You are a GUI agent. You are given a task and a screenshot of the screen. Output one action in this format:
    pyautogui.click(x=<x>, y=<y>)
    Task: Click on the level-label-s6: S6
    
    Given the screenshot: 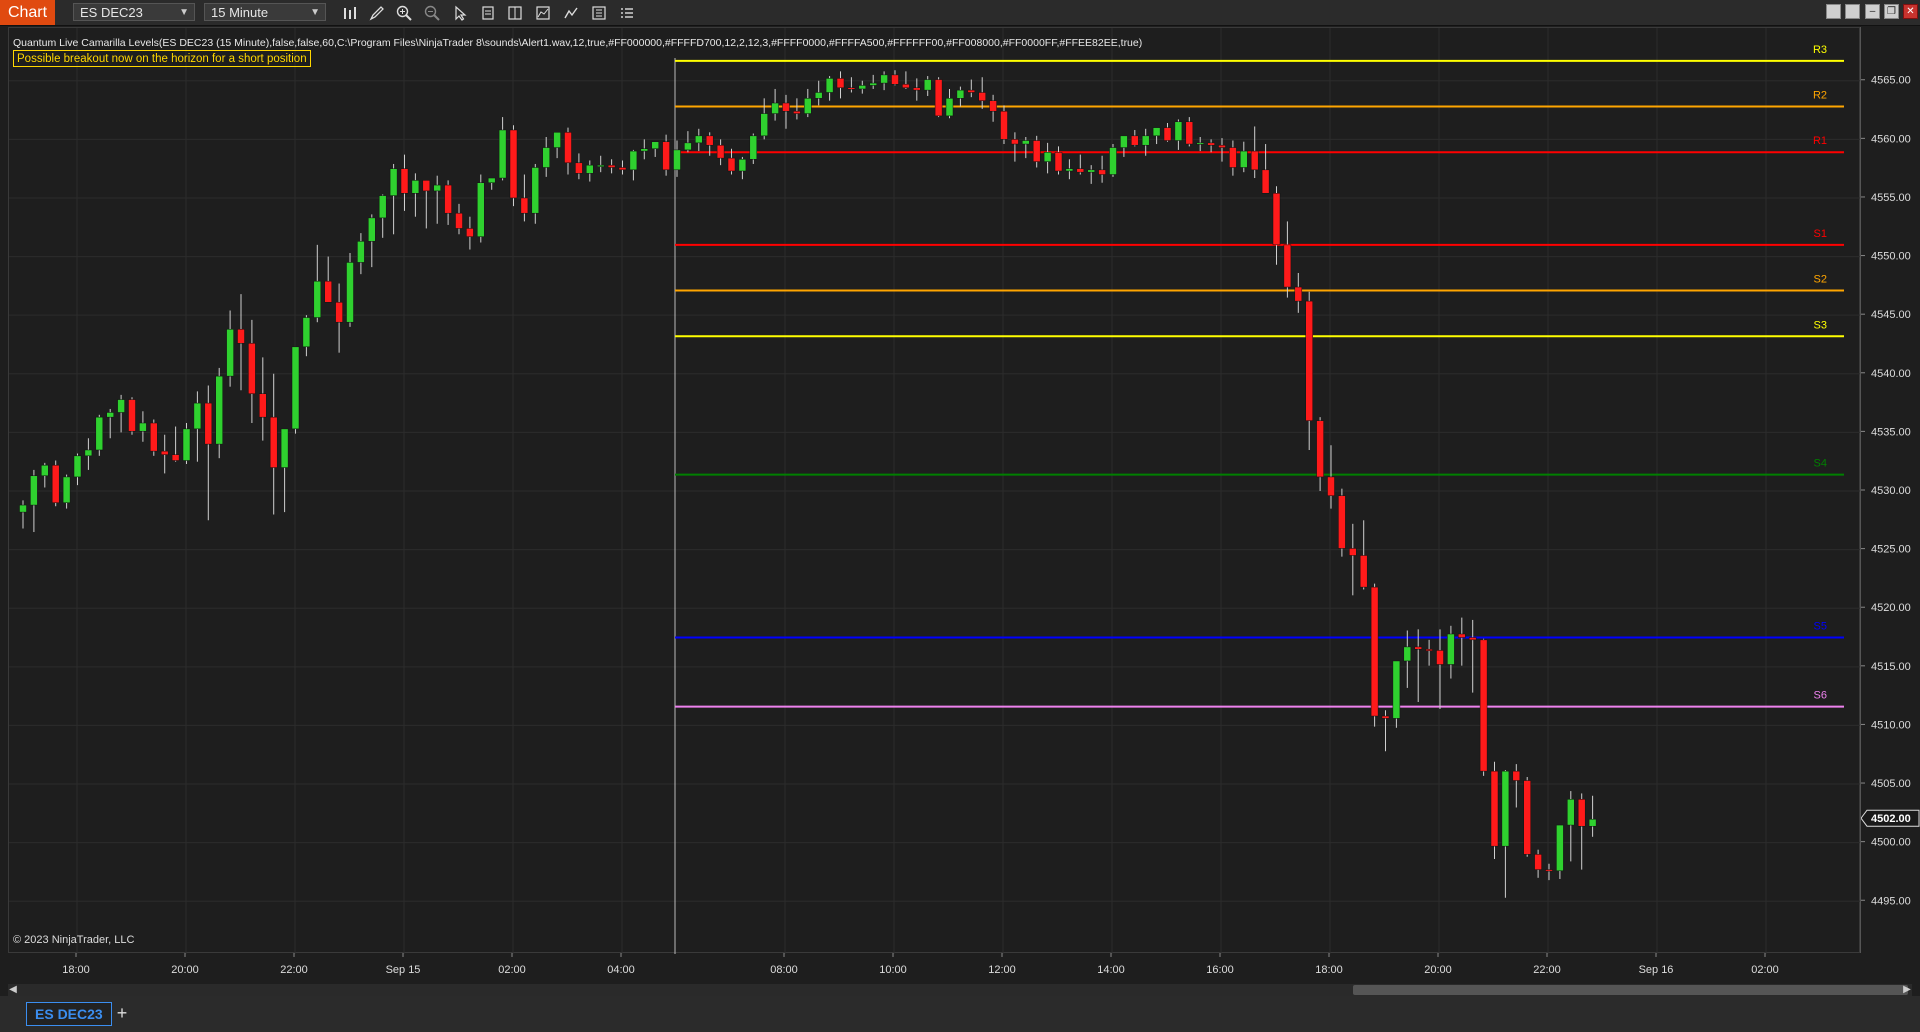 What is the action you would take?
    pyautogui.click(x=1820, y=696)
    